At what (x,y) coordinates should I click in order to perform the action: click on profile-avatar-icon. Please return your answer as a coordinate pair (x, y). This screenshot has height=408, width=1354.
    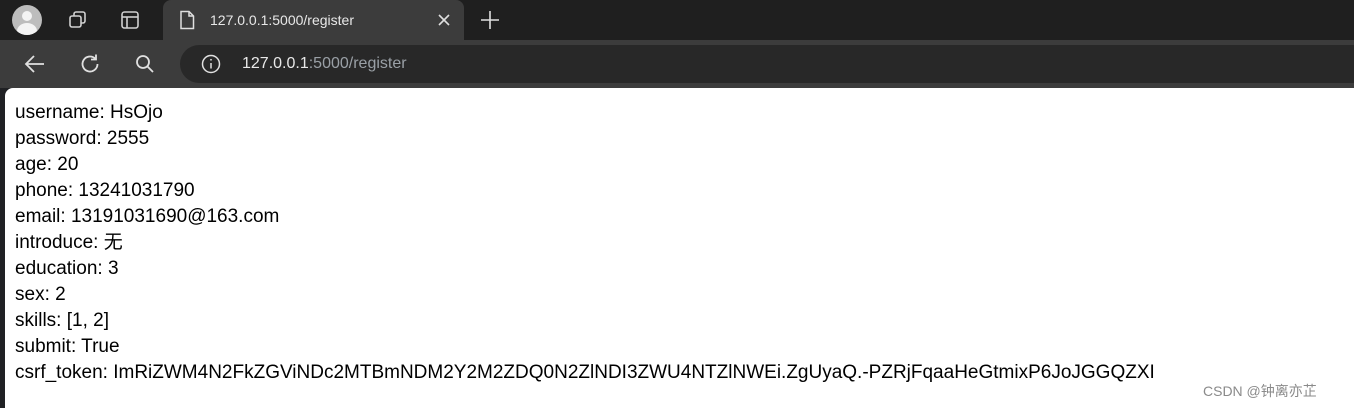
    Looking at the image, I should click on (27, 20).